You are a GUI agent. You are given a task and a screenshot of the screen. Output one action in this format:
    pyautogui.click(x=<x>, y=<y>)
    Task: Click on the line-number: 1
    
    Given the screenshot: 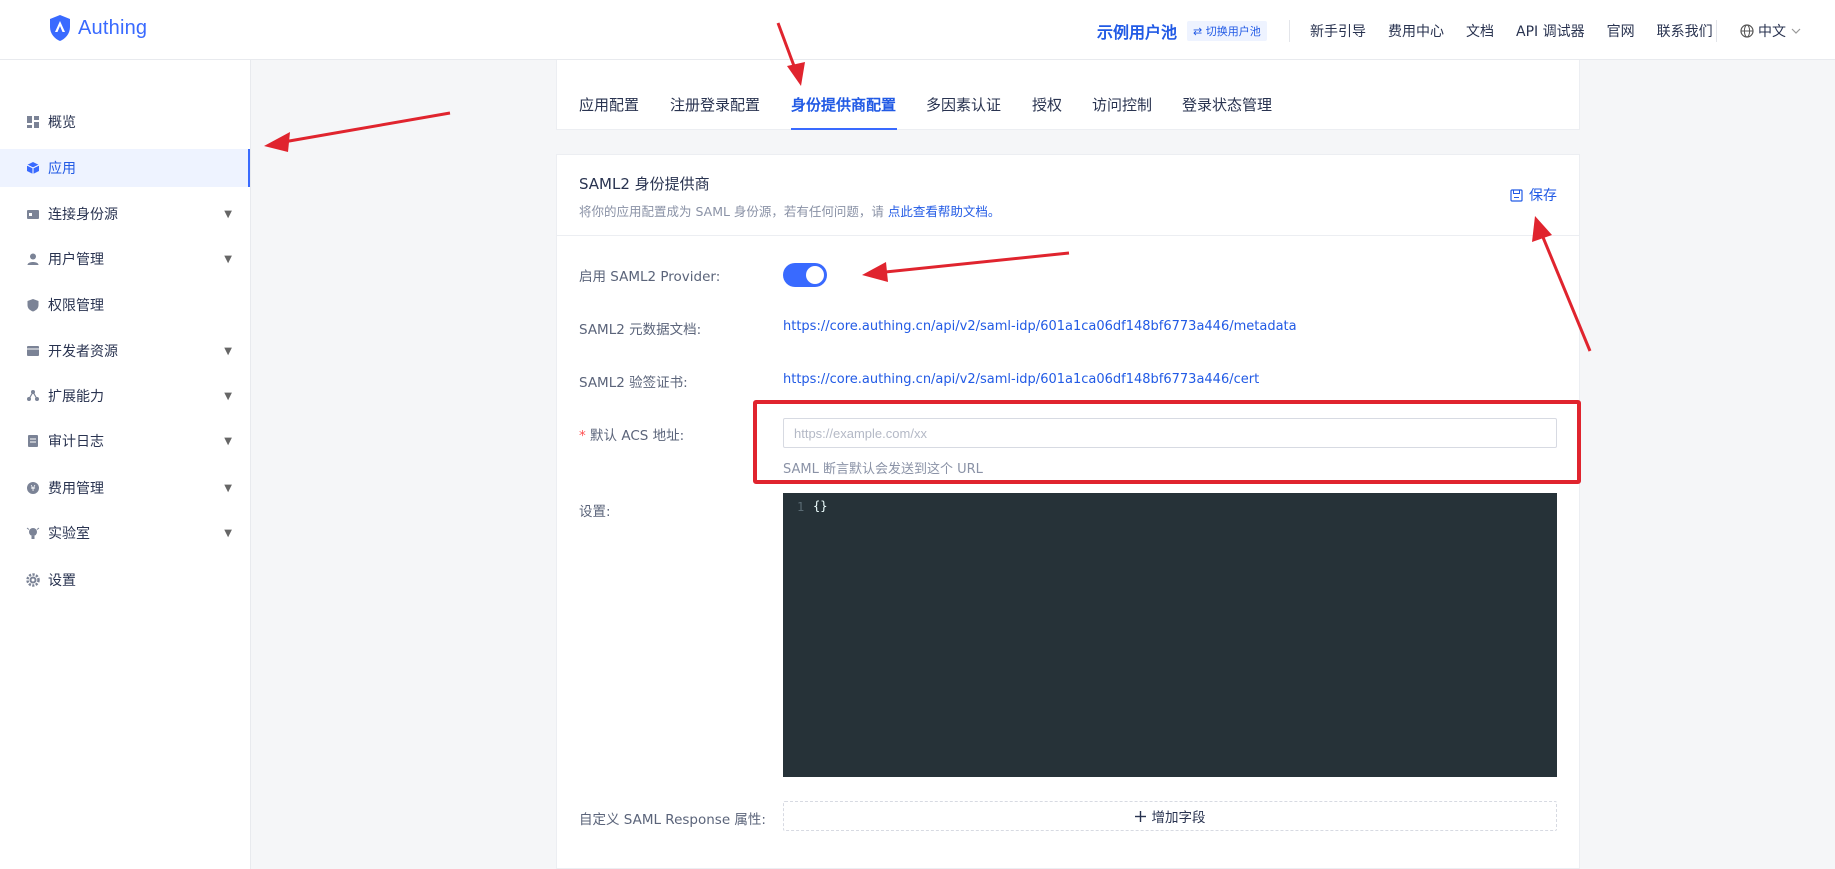 What is the action you would take?
    pyautogui.click(x=801, y=507)
    